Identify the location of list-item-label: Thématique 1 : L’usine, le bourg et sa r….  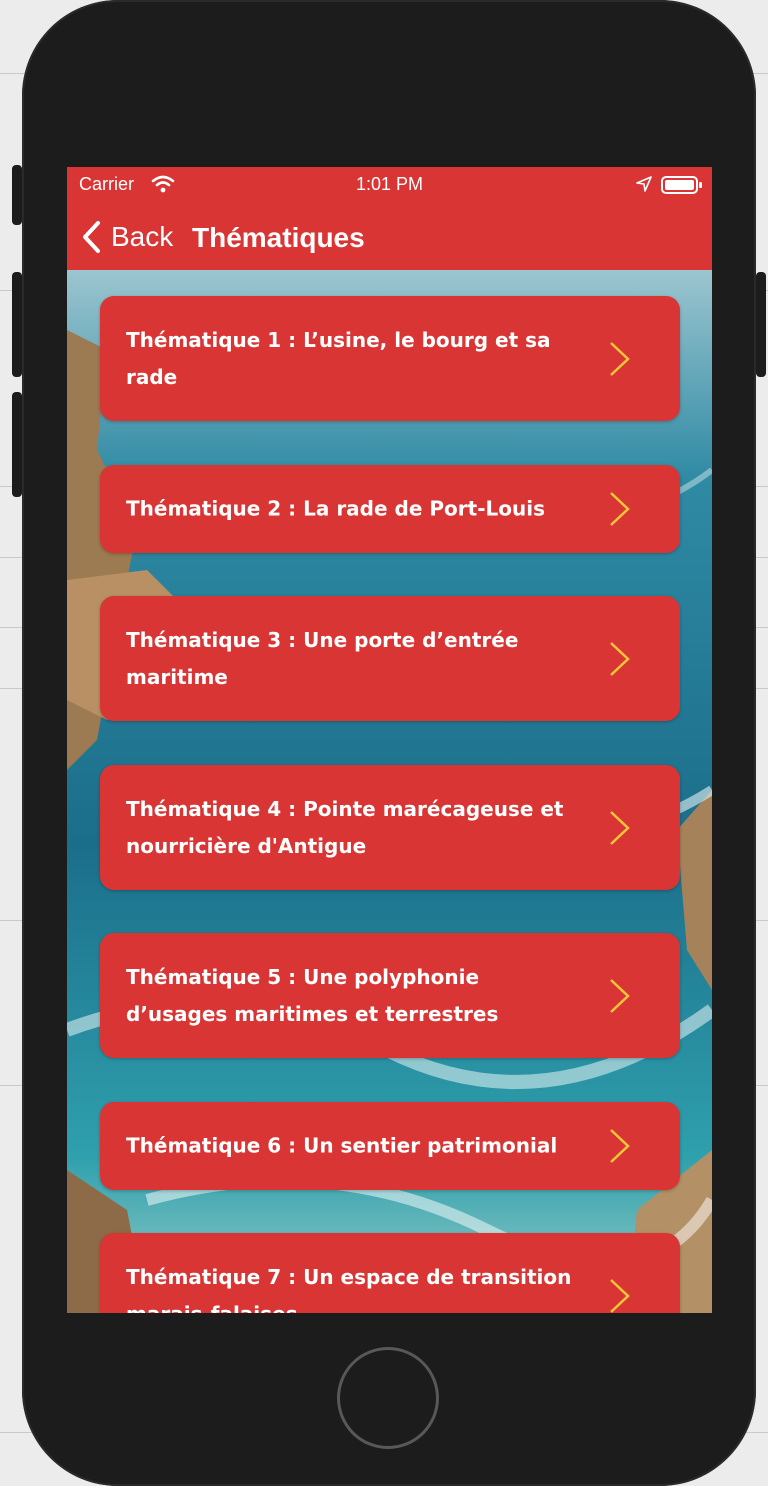
(338, 358).